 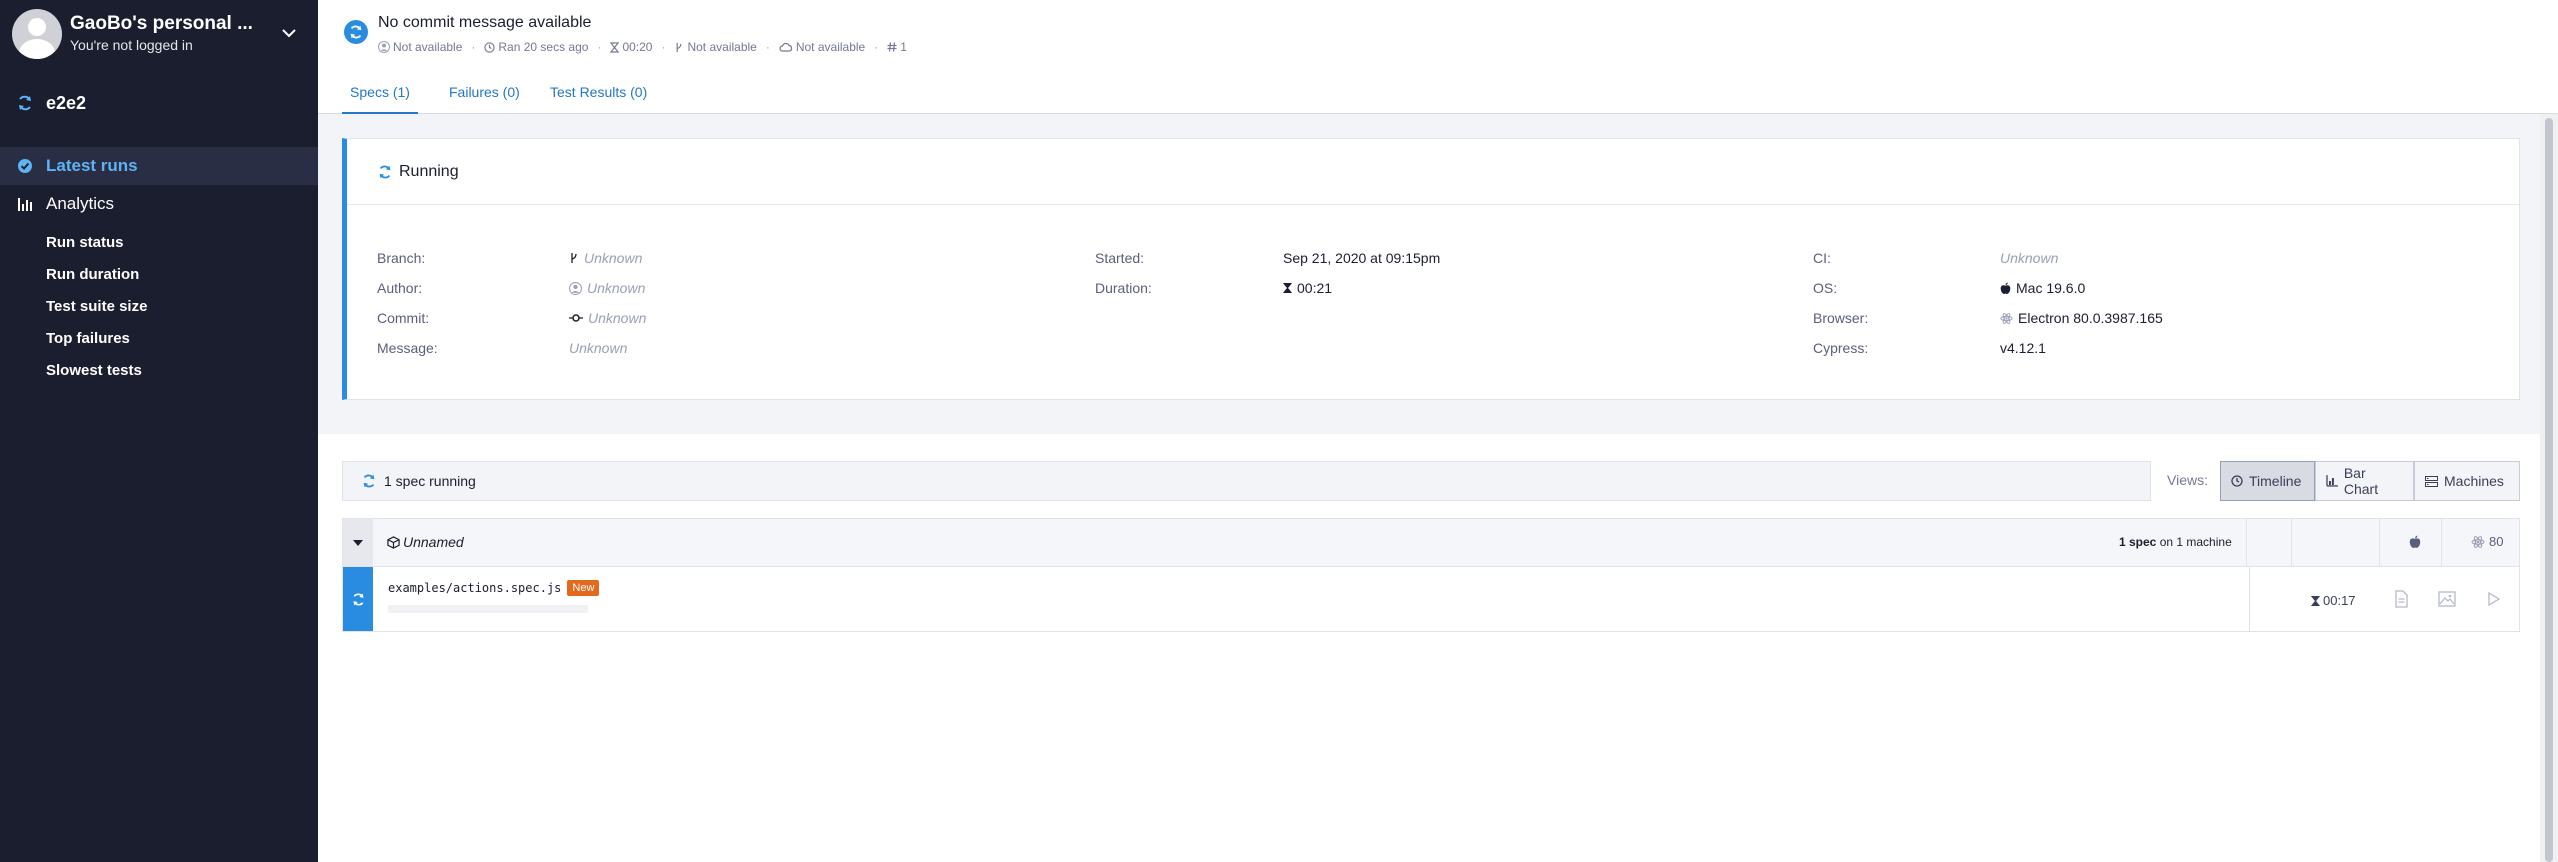 What do you see at coordinates (159, 204) in the screenshot?
I see `sidebar-item-analytics: Analytics` at bounding box center [159, 204].